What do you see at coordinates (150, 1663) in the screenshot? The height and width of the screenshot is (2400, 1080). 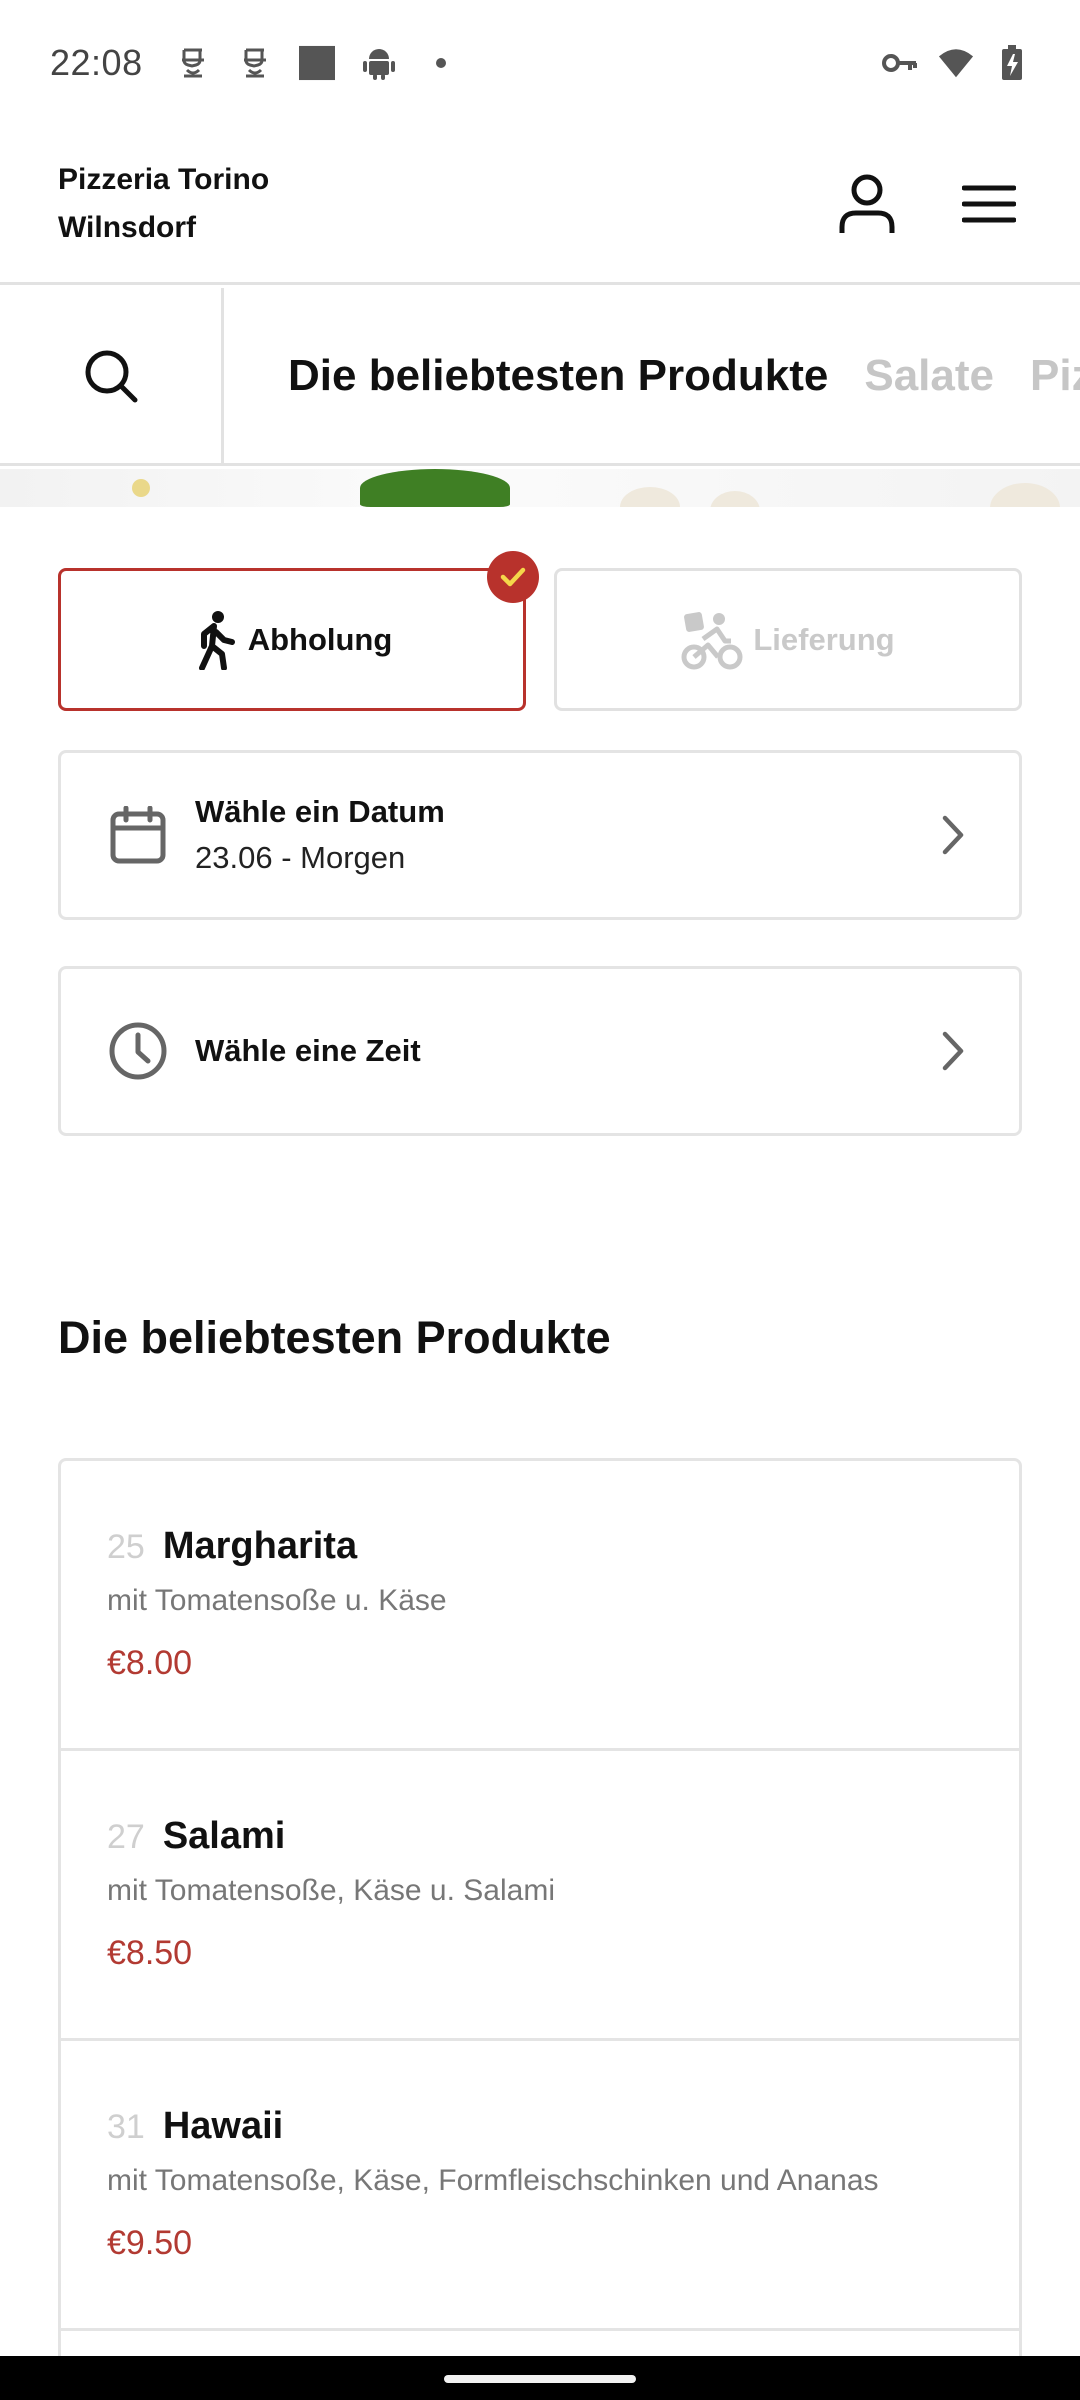 I see `product-price: €8.00` at bounding box center [150, 1663].